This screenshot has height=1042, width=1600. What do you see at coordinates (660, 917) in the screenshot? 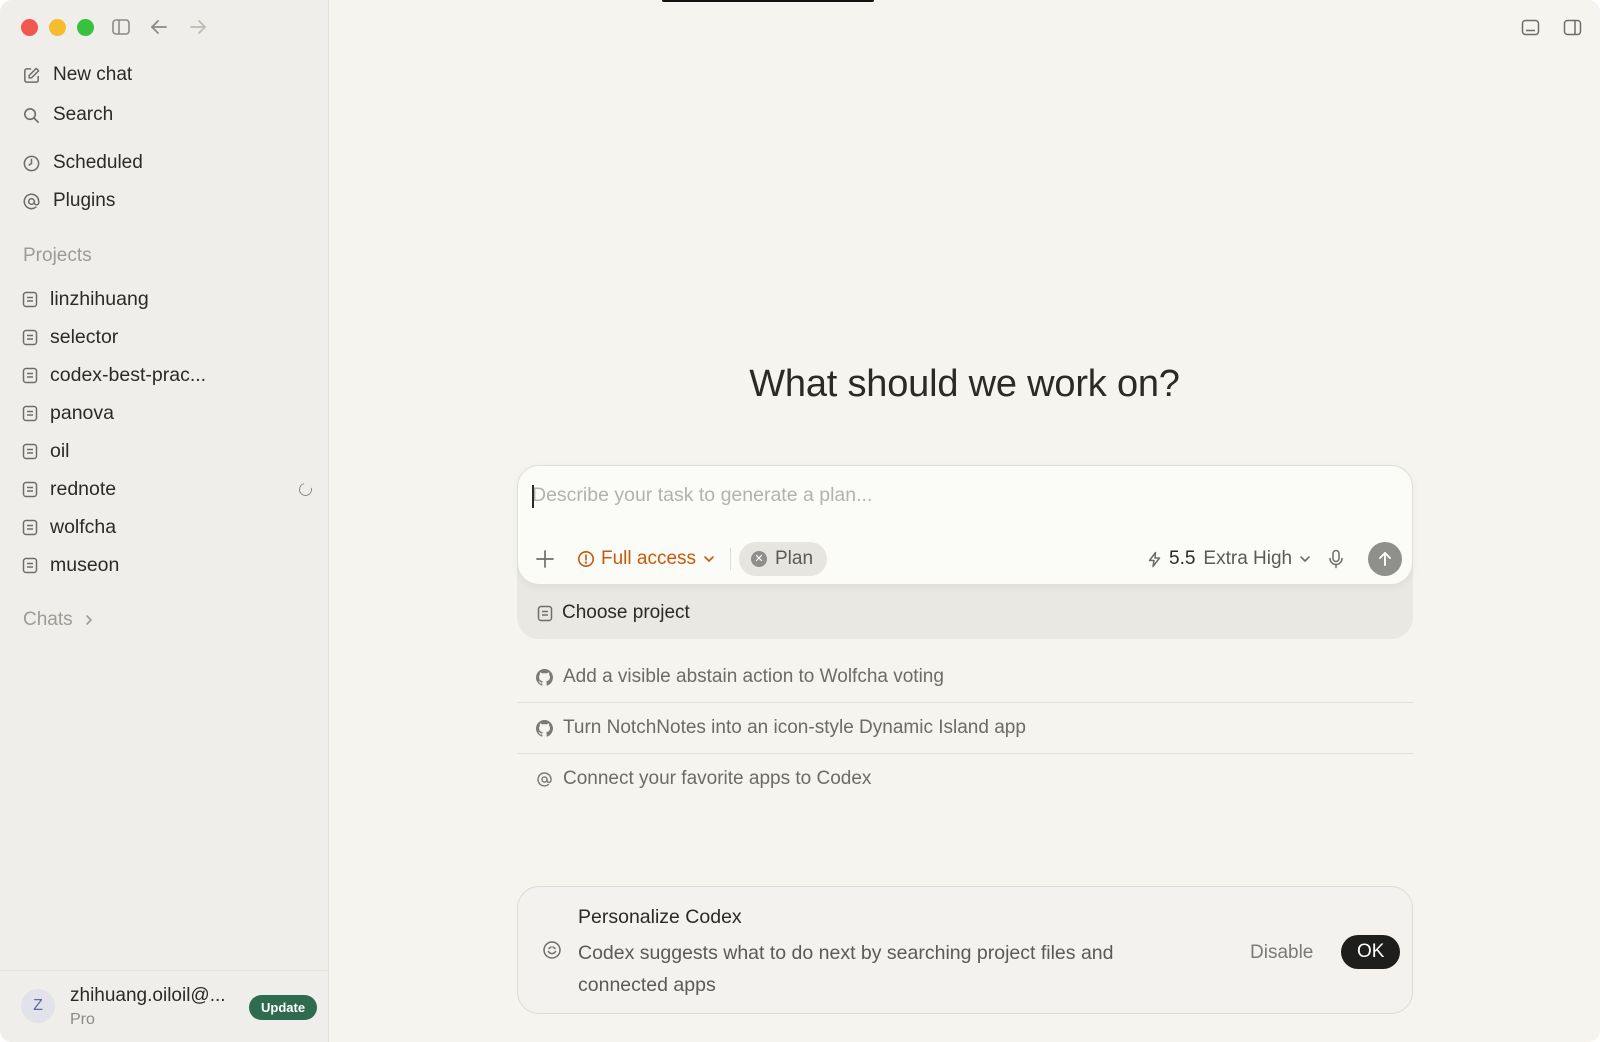
I see `personalize-title: Personalize Codex` at bounding box center [660, 917].